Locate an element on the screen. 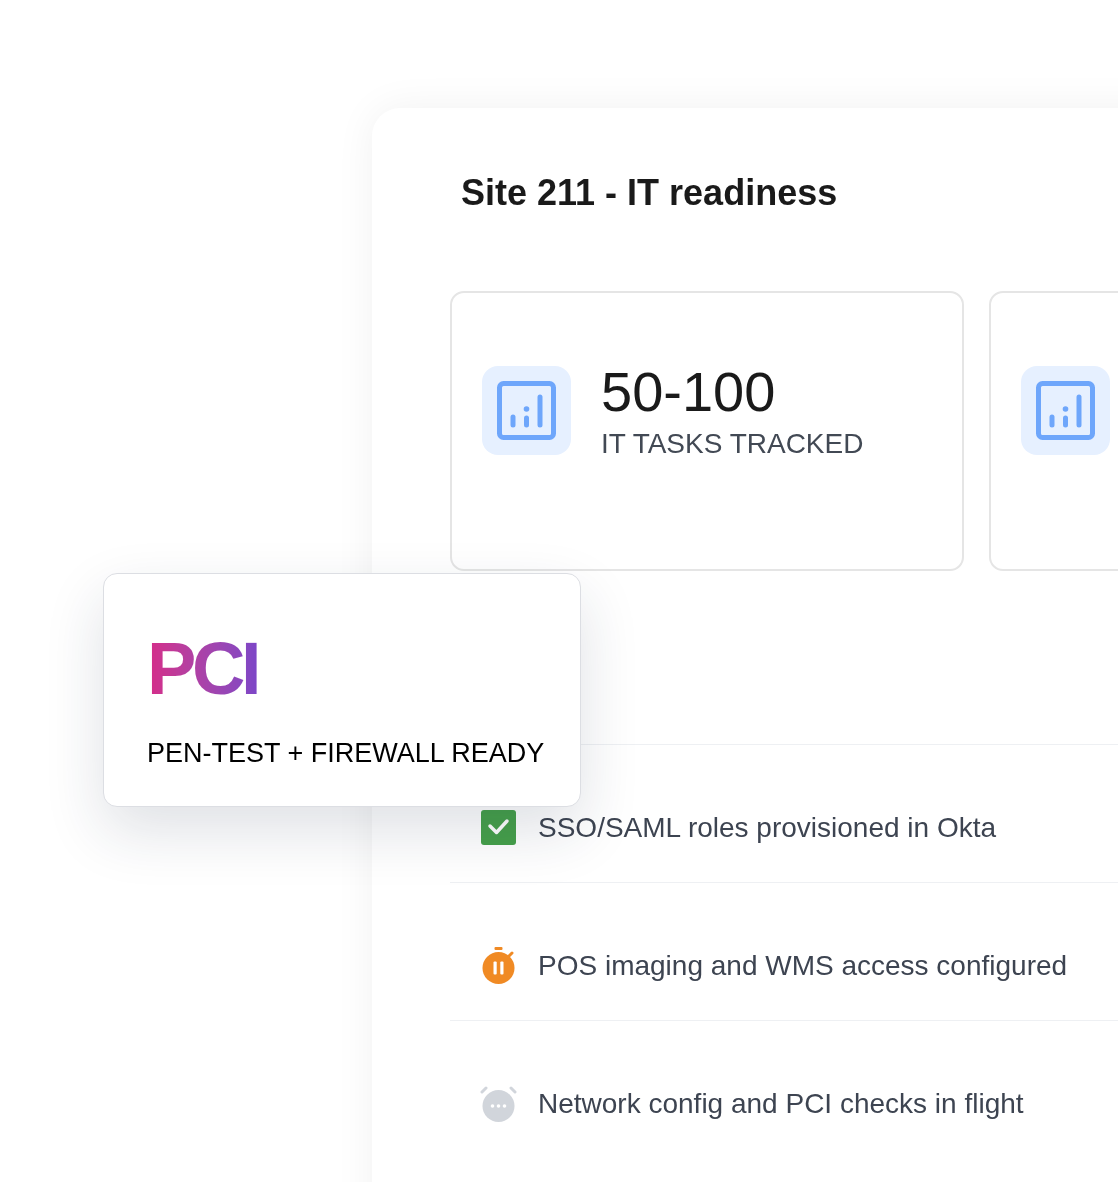 The height and width of the screenshot is (1182, 1118). panel-title: Site 211 - IT readiness is located at coordinates (649, 193).